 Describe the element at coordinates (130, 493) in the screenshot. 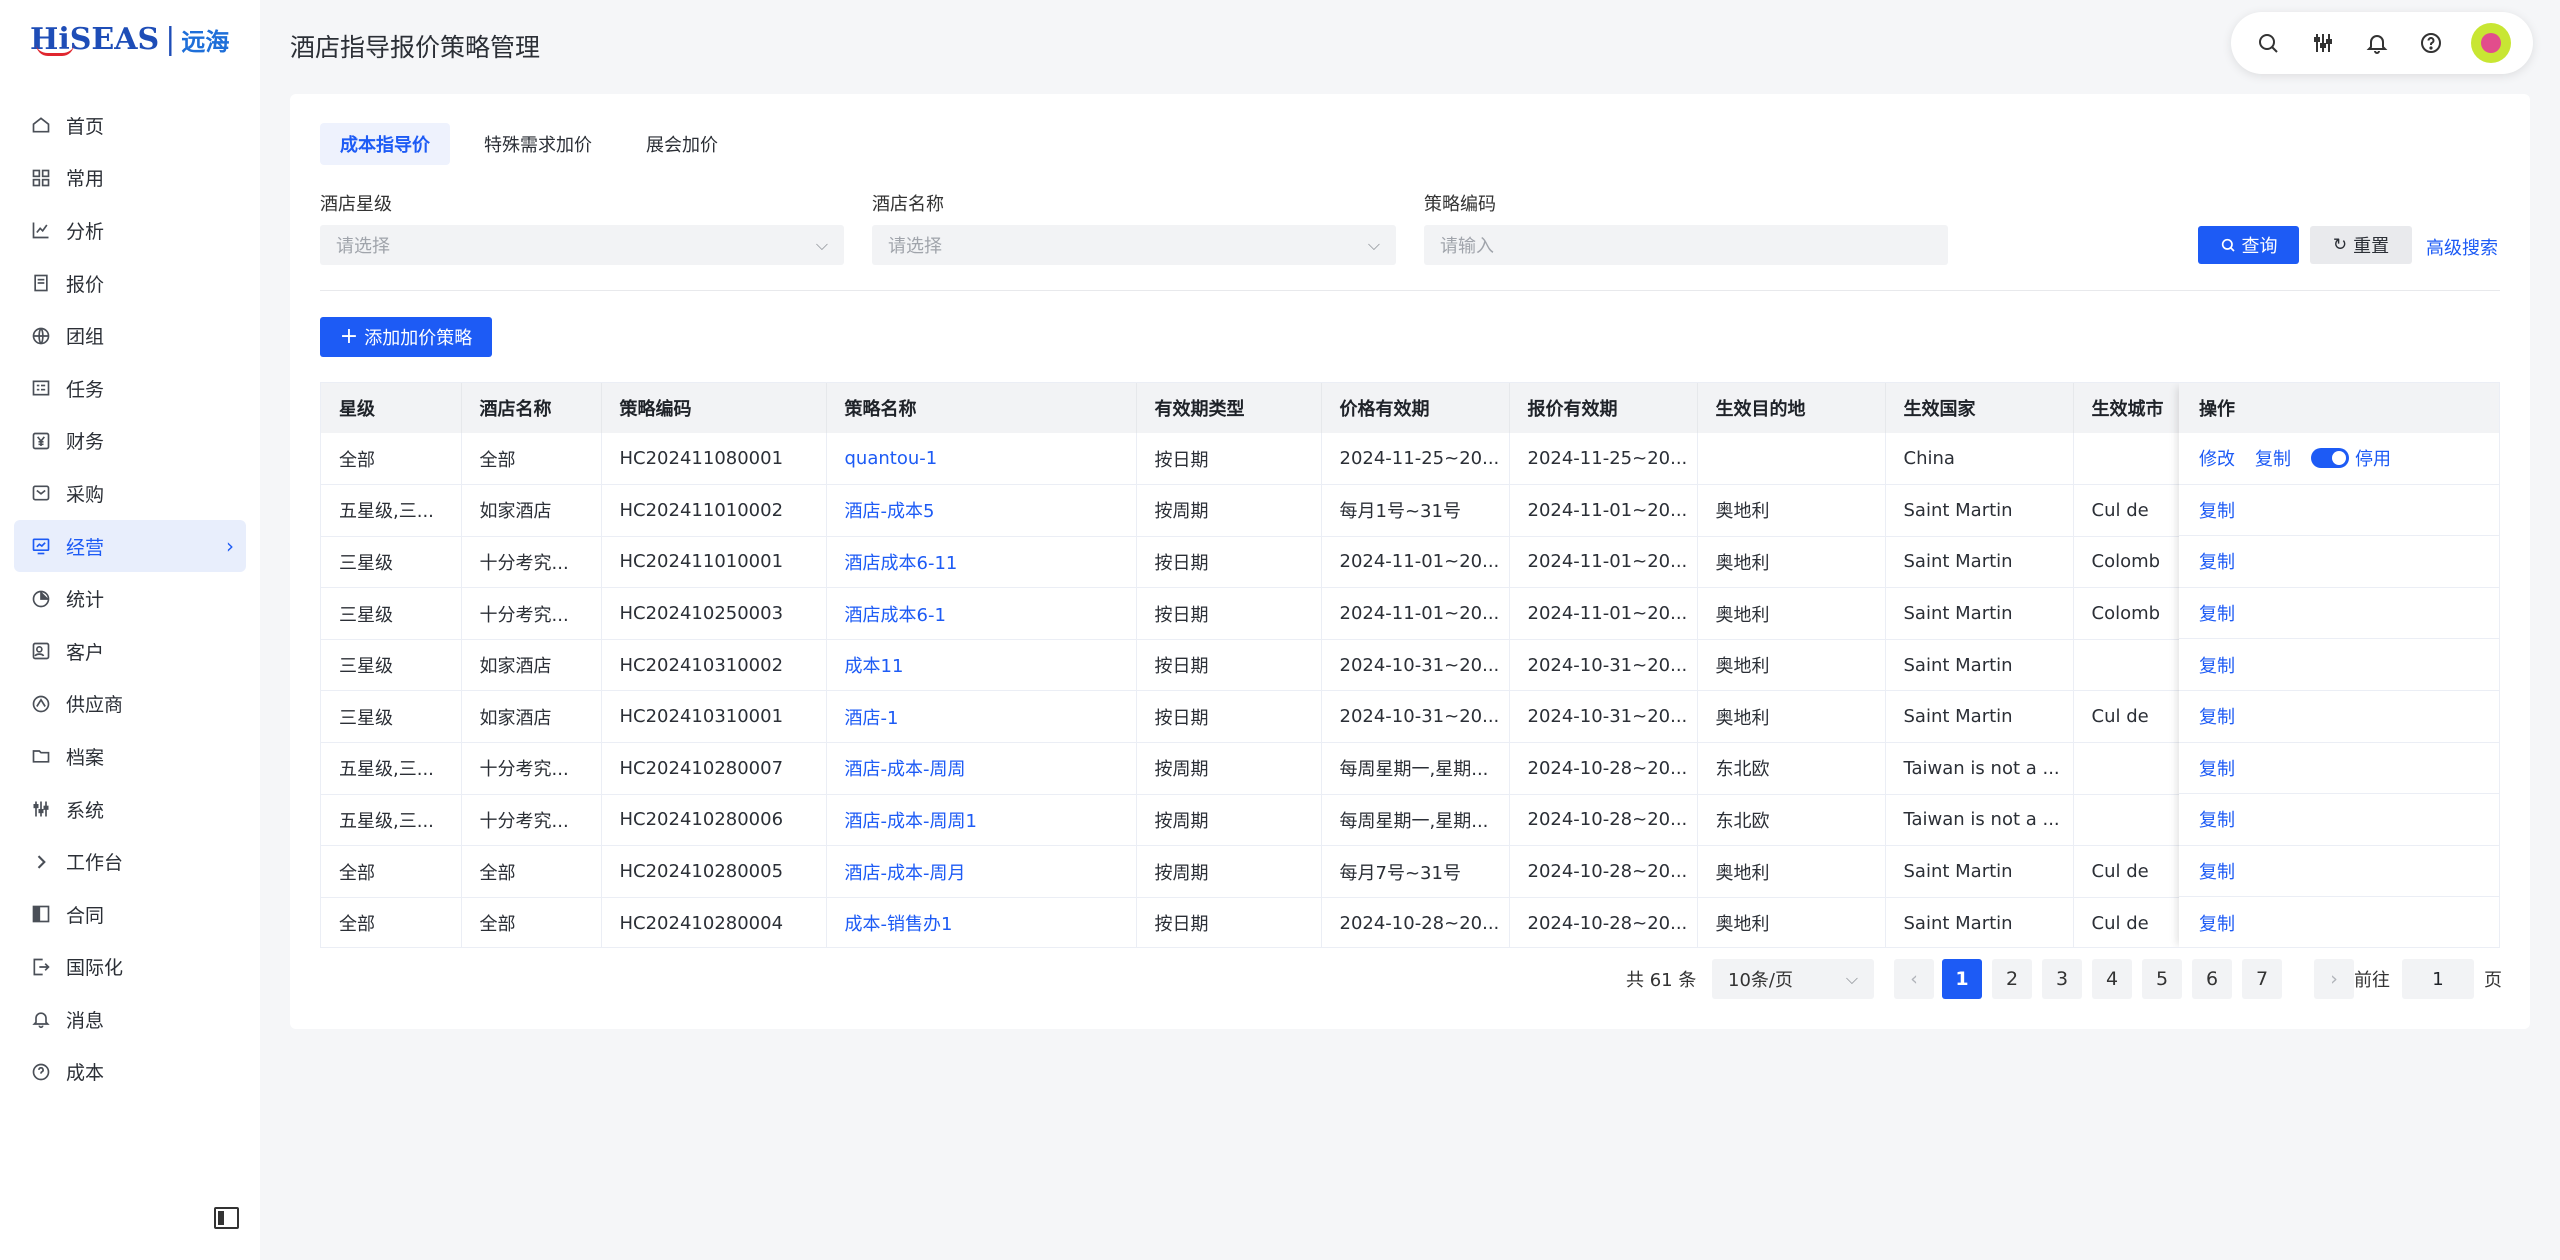

I see `sidebar-item-7: 采购` at that location.